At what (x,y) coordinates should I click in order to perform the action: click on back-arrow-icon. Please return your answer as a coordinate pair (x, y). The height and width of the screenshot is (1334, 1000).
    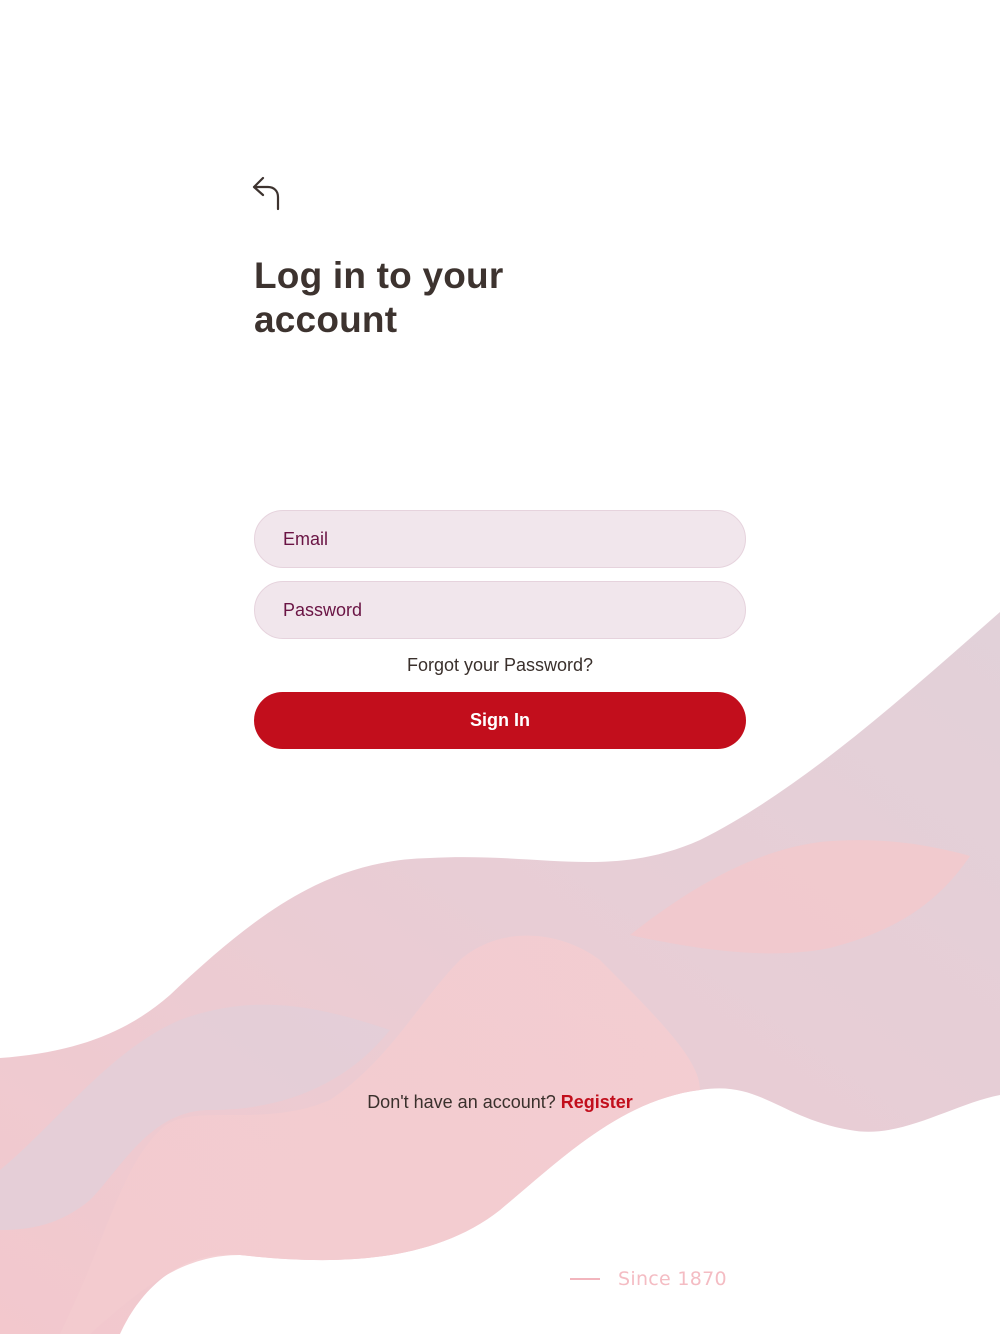
    Looking at the image, I should click on (266, 193).